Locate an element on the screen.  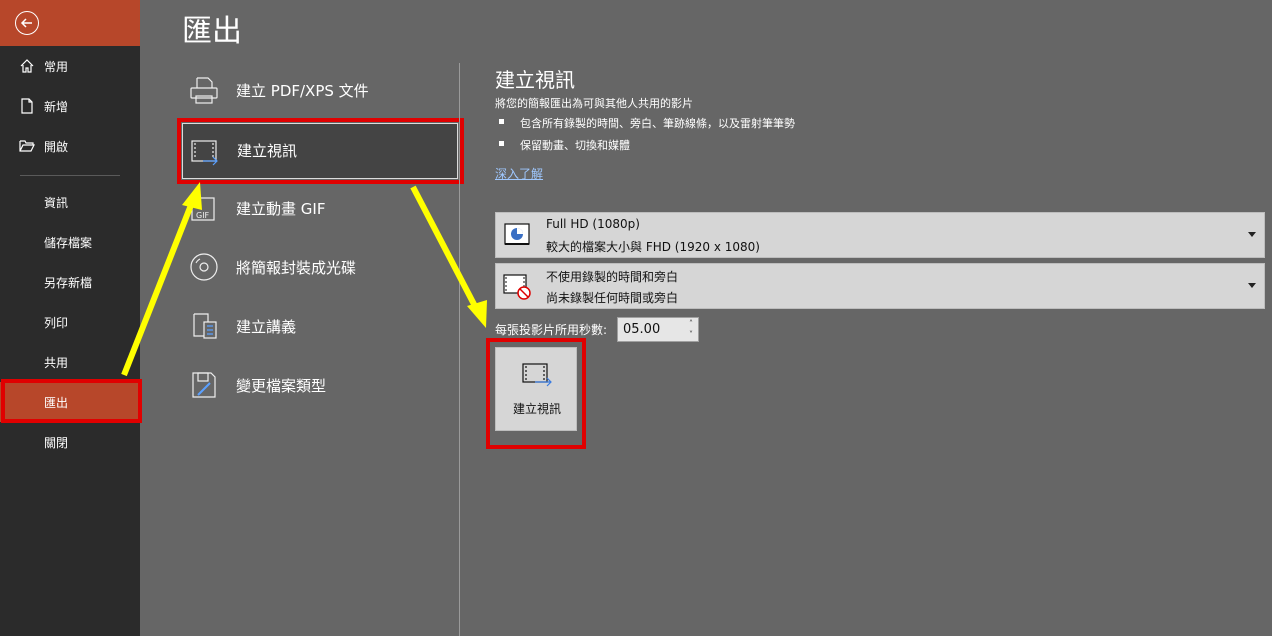
nav-item-info: 資訊 is located at coordinates (70, 202).